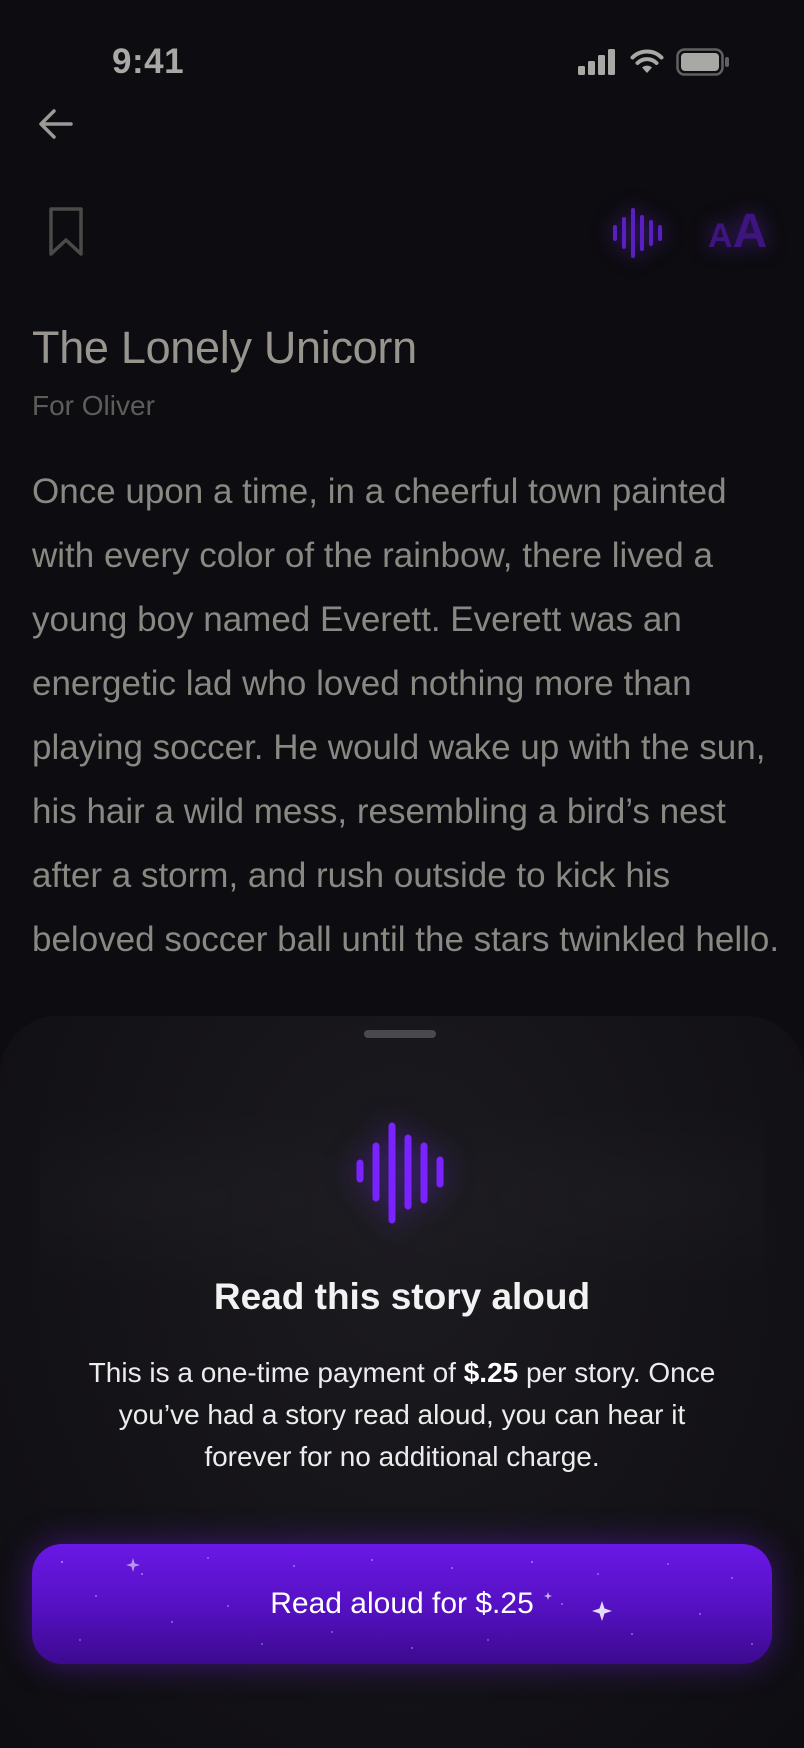 The width and height of the screenshot is (804, 1748). I want to click on story-title: The Lonely Unicorn, so click(224, 347).